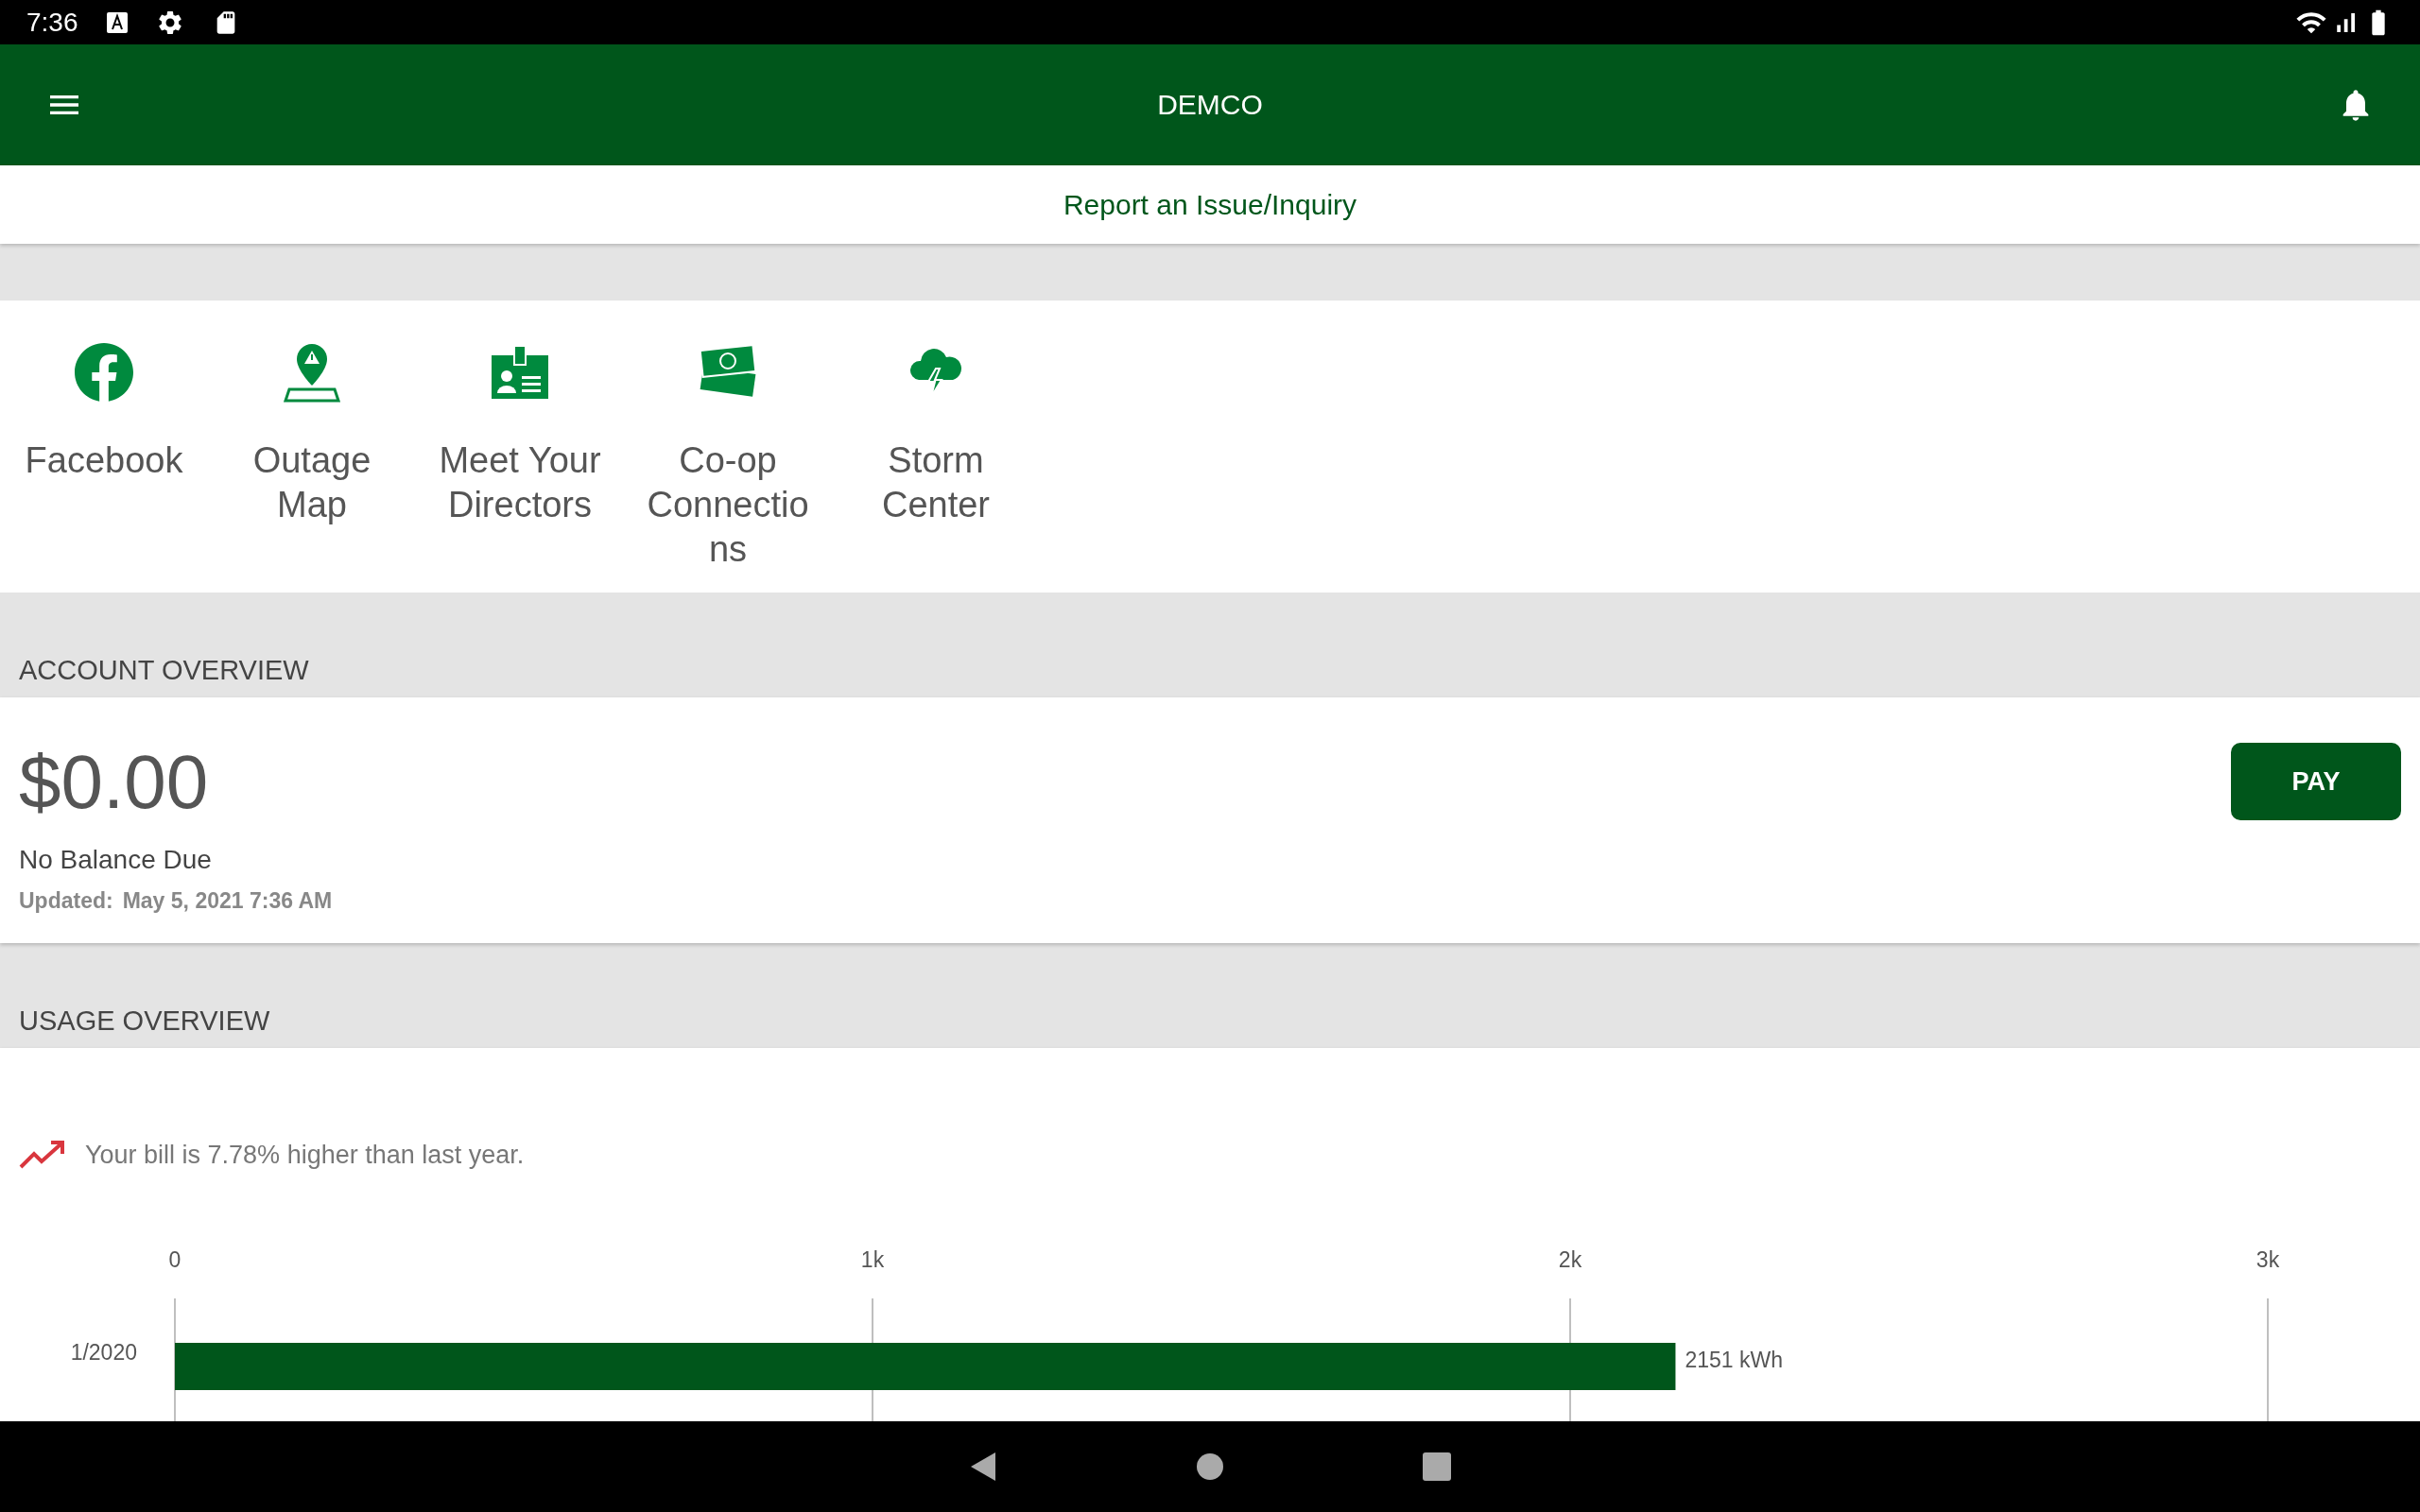 The image size is (2420, 1512). I want to click on axis-tick-label: 3k, so click(2268, 1260).